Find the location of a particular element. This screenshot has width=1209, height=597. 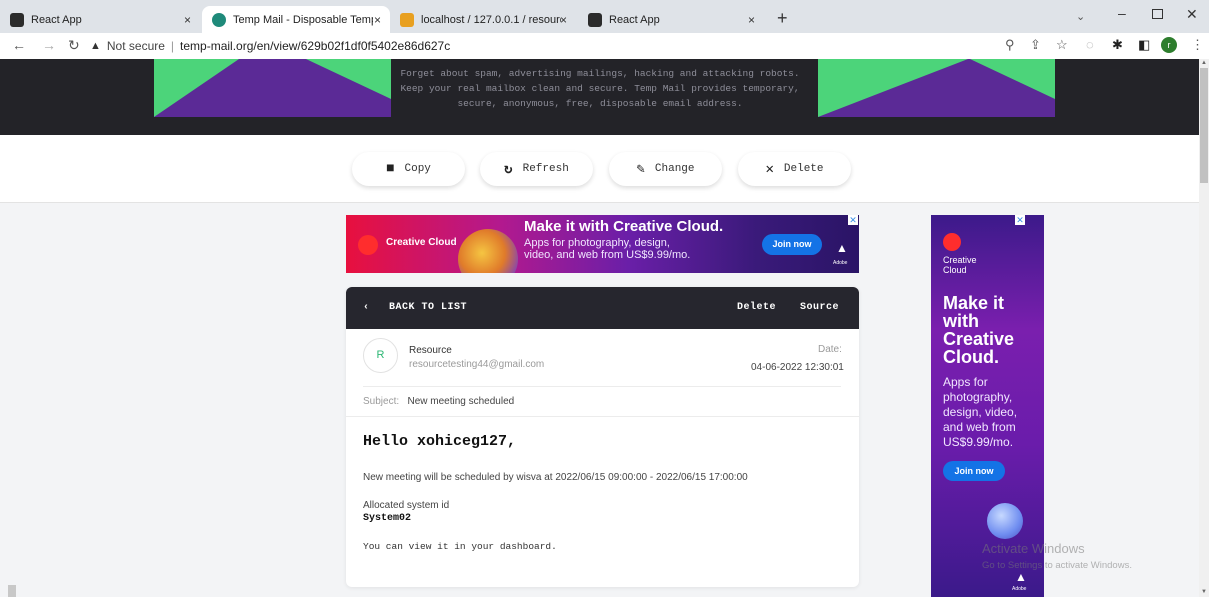

delete-button: ✕ Delete is located at coordinates (794, 169).